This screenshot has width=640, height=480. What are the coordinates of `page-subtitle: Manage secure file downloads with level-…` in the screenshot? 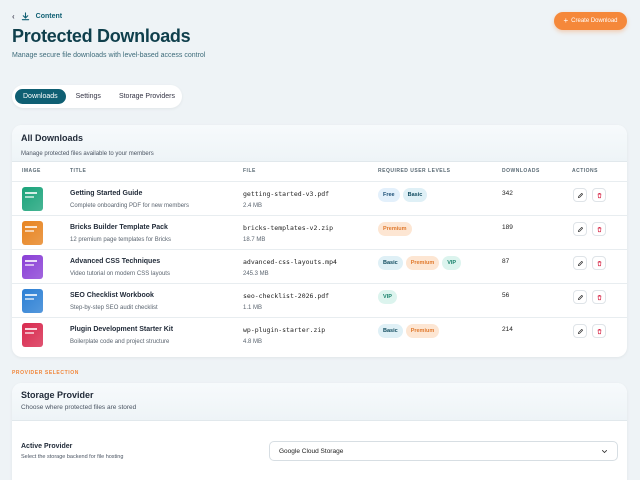 It's located at (109, 55).